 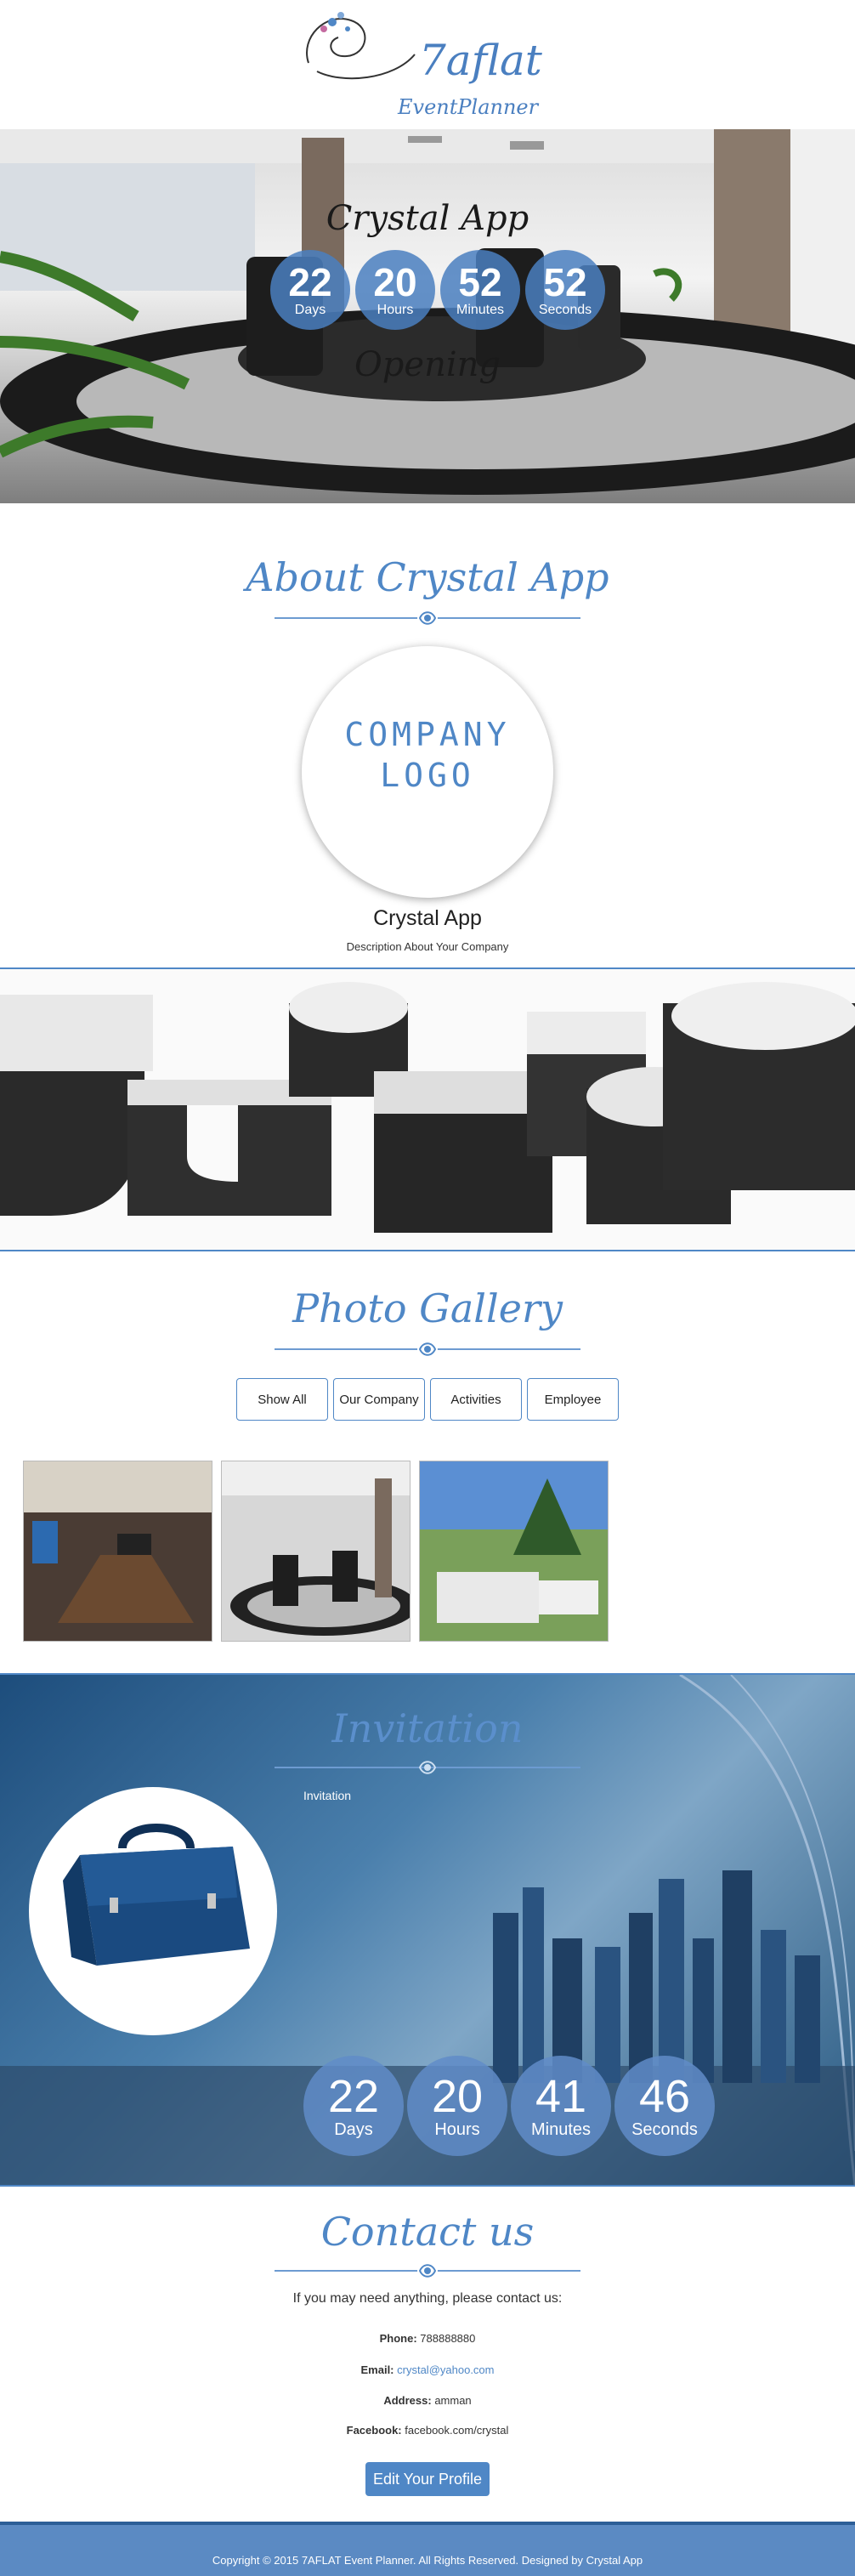 I want to click on gallery-photo-meeting-room, so click(x=118, y=1552).